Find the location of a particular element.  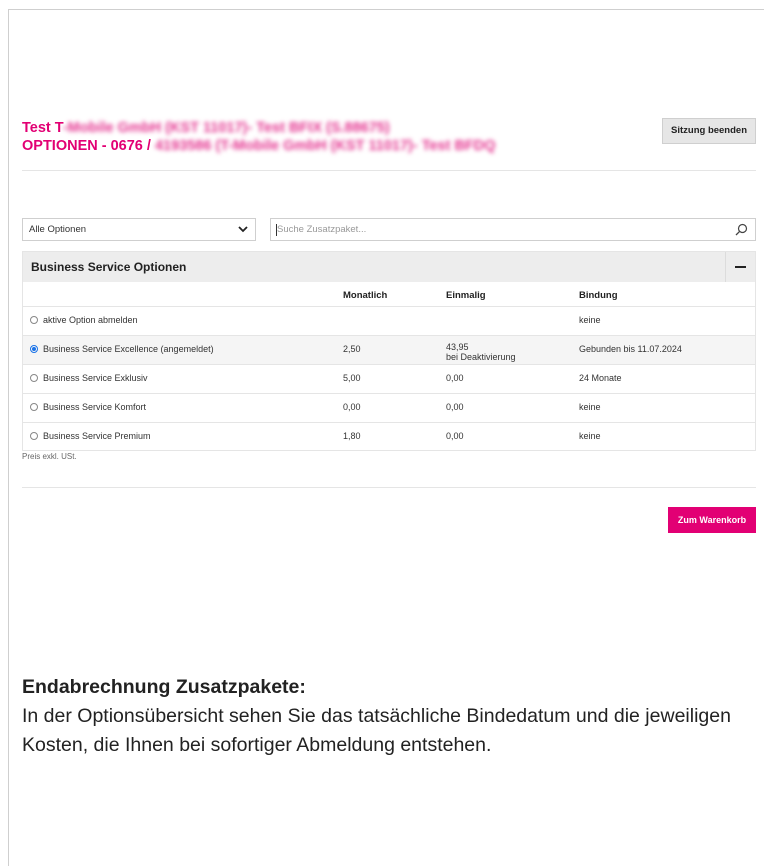

chevron-down-icon is located at coordinates (243, 229).